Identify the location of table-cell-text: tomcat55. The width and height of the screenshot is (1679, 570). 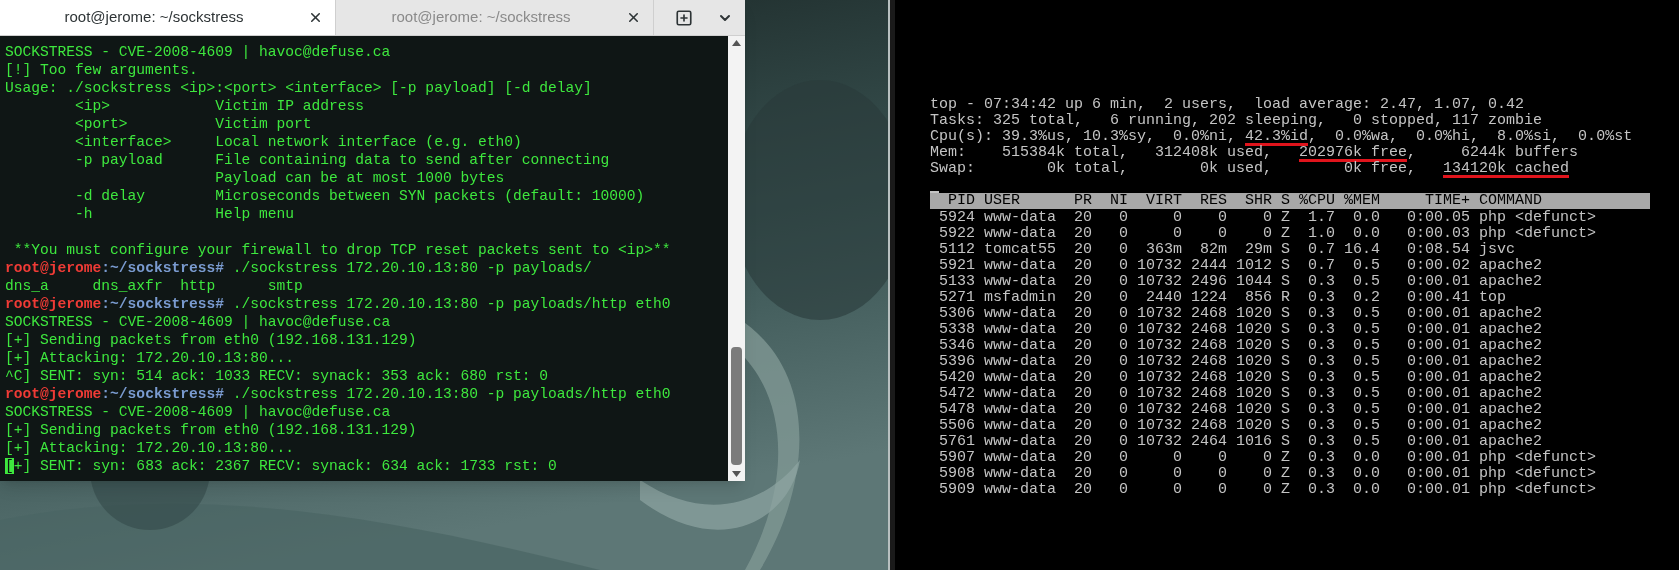
(1020, 250).